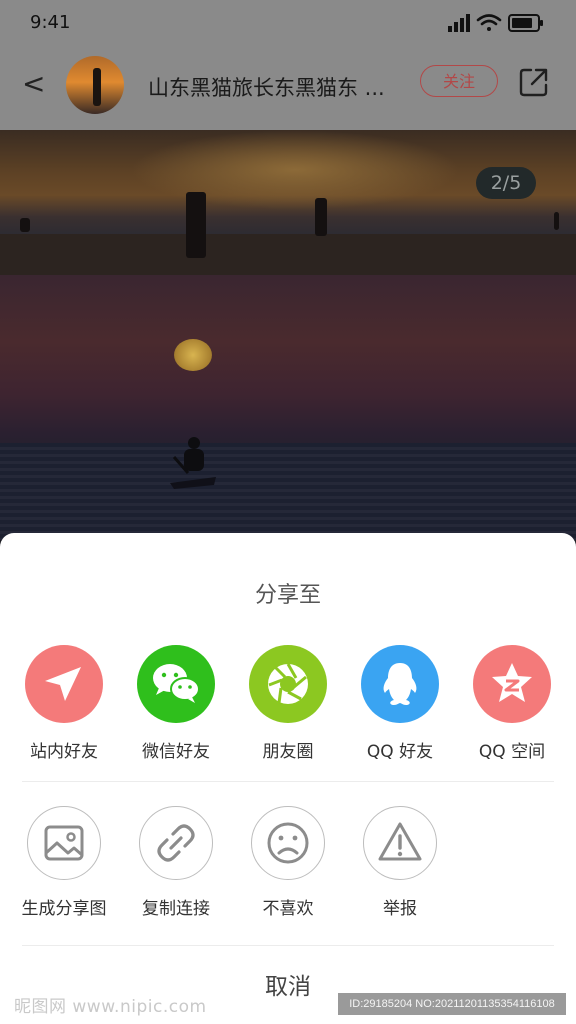 The image size is (576, 1024). What do you see at coordinates (288, 909) in the screenshot?
I see `action-label: 不喜欢` at bounding box center [288, 909].